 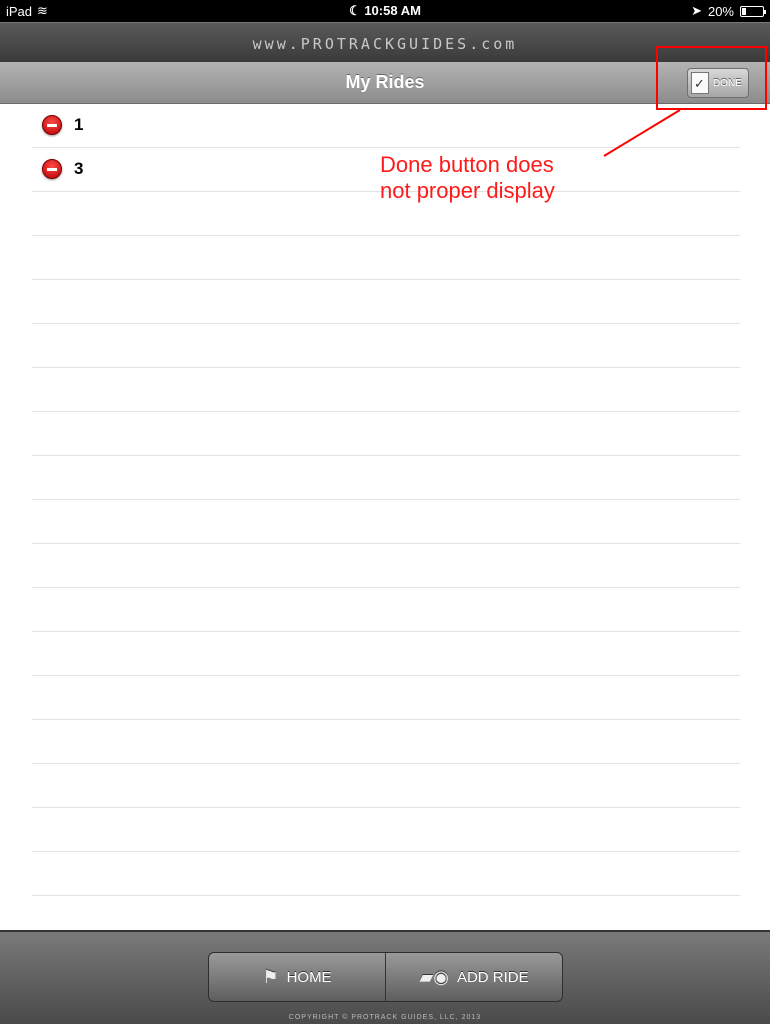 I want to click on battery-icon, so click(x=753, y=11).